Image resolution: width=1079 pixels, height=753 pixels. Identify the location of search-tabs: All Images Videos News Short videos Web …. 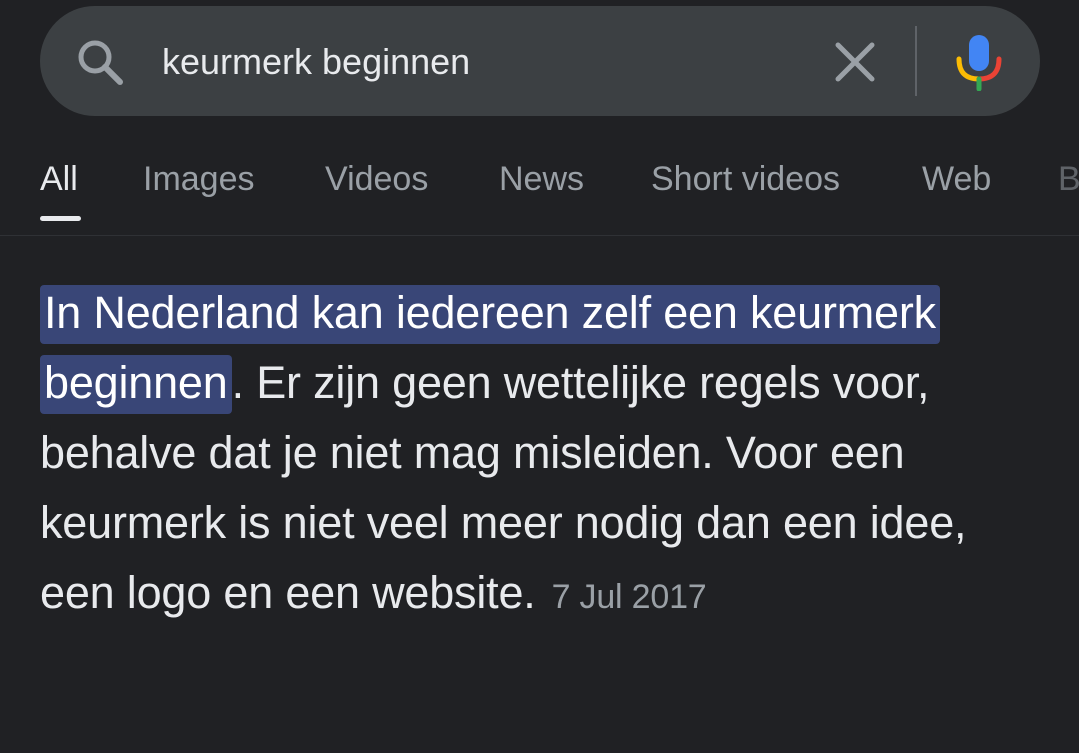
(539, 192).